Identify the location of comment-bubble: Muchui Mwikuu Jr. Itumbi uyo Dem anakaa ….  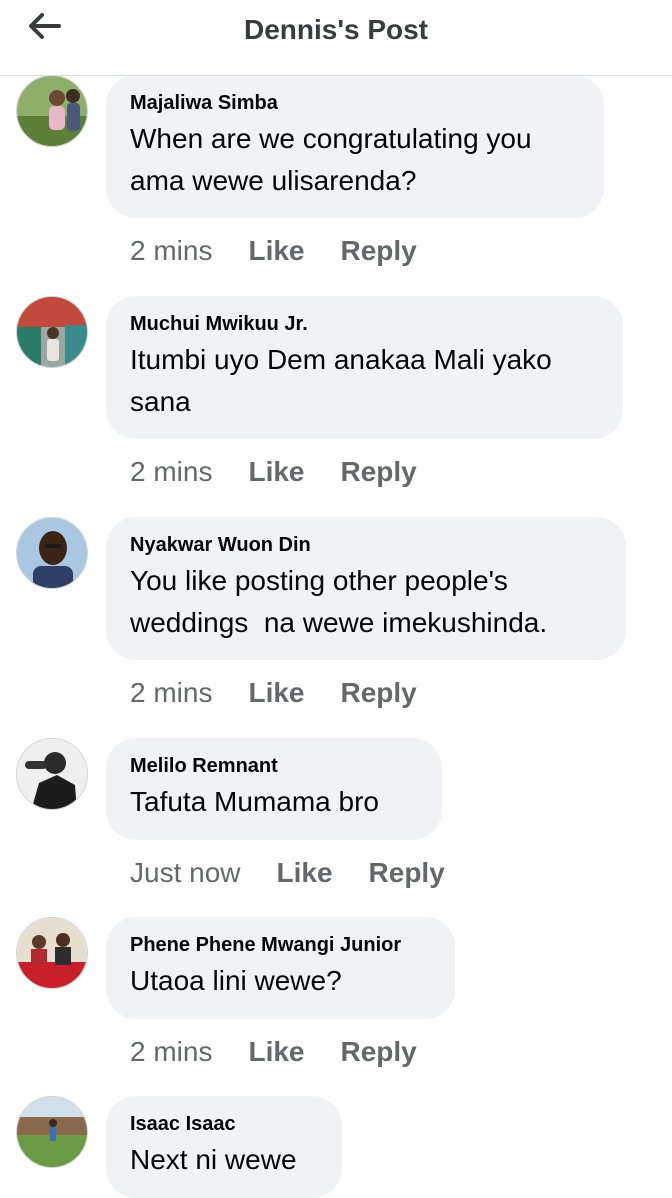
(364, 367).